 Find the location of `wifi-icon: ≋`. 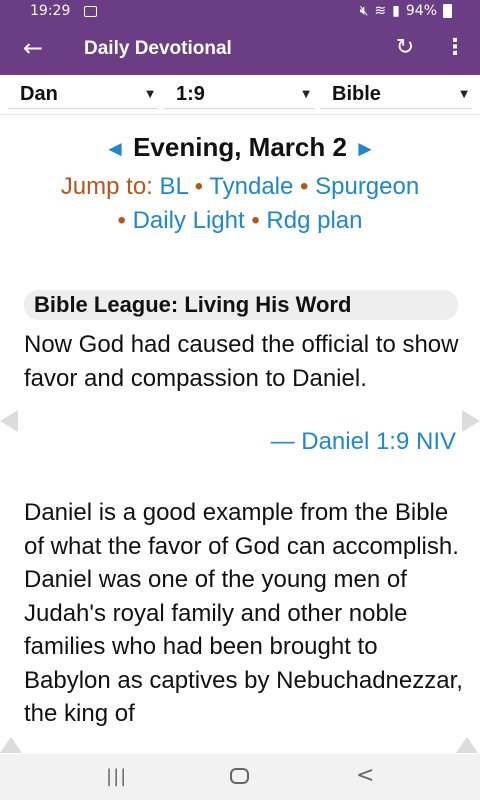

wifi-icon: ≋ is located at coordinates (380, 11).